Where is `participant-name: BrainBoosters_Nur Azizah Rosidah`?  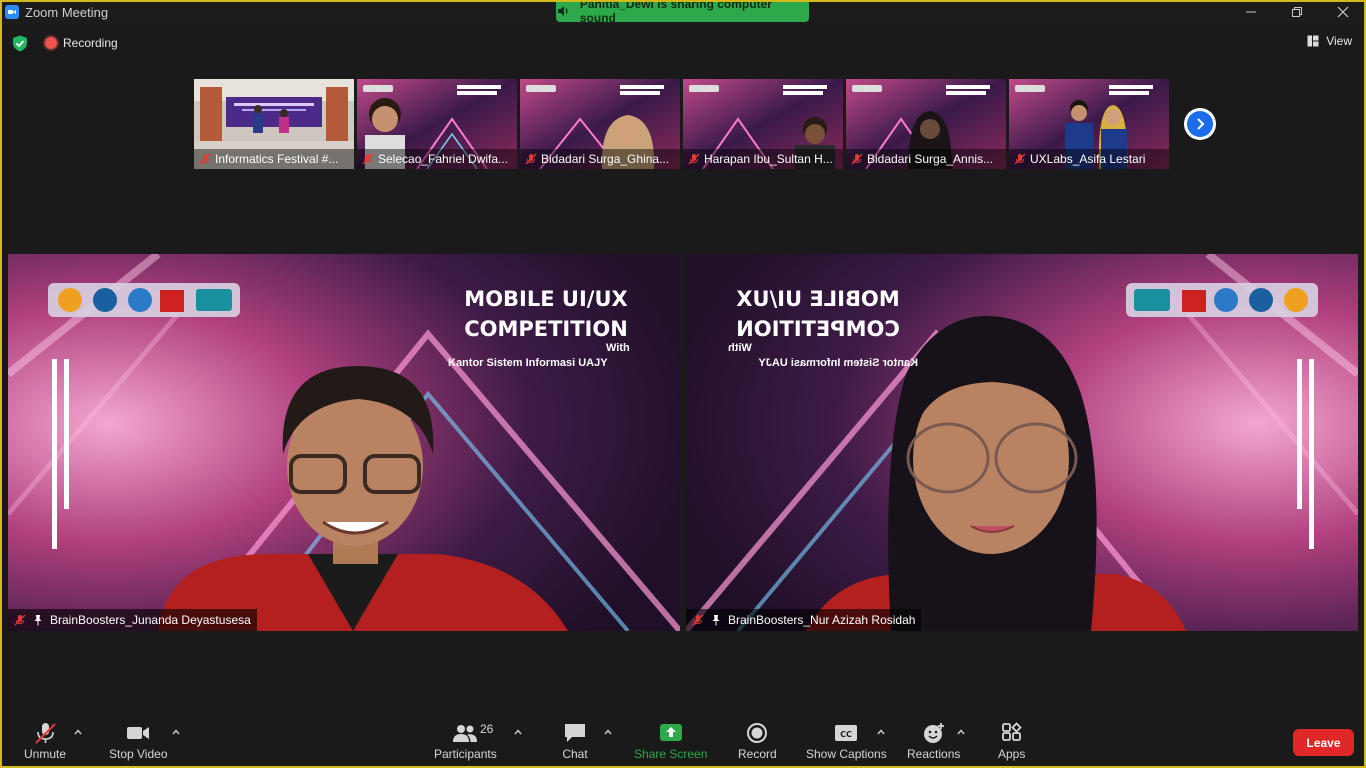
participant-name: BrainBoosters_Nur Azizah Rosidah is located at coordinates (822, 620).